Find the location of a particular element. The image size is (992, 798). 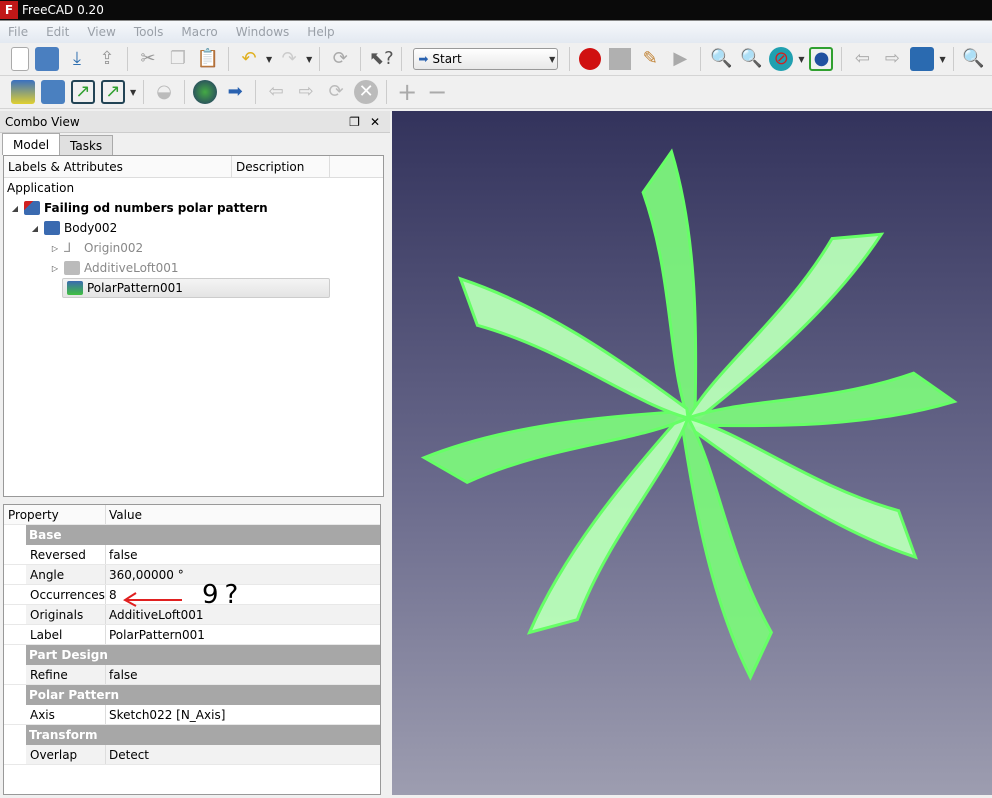

property-group: Transform is located at coordinates (192, 735).